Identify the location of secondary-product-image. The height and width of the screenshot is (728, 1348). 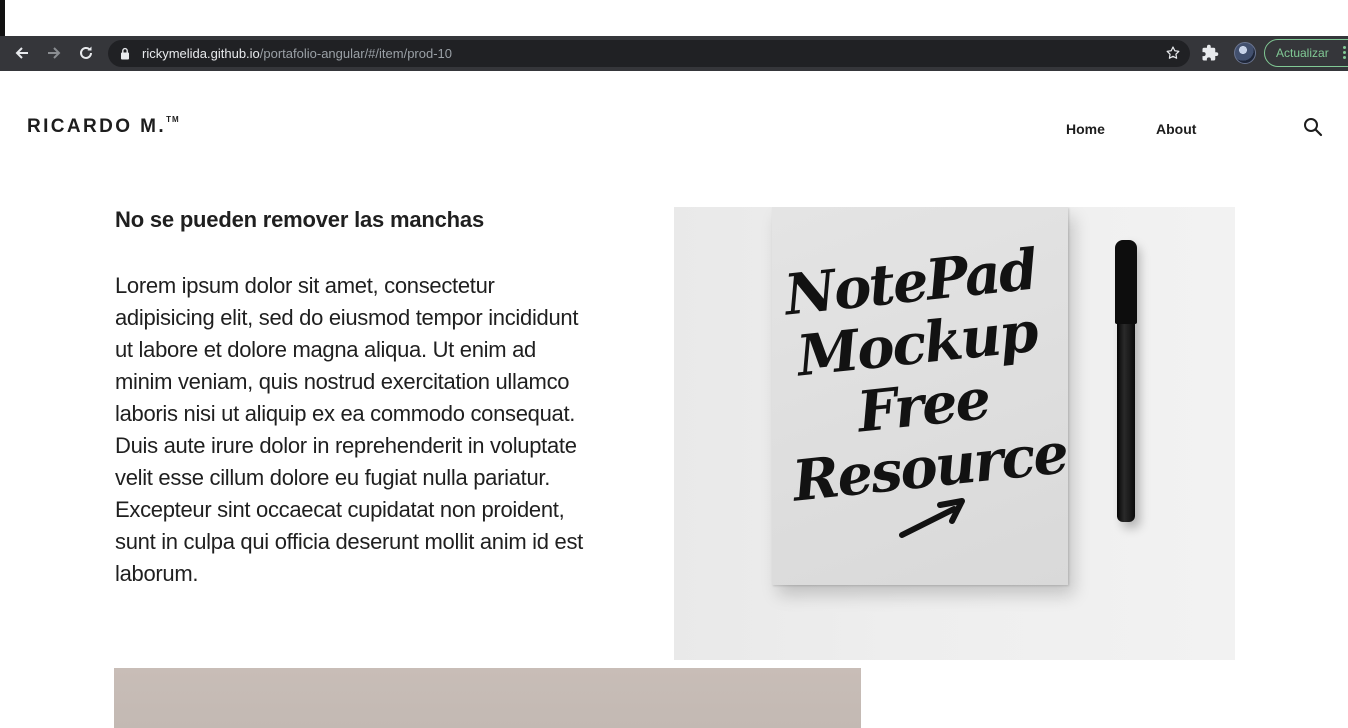
(487, 698).